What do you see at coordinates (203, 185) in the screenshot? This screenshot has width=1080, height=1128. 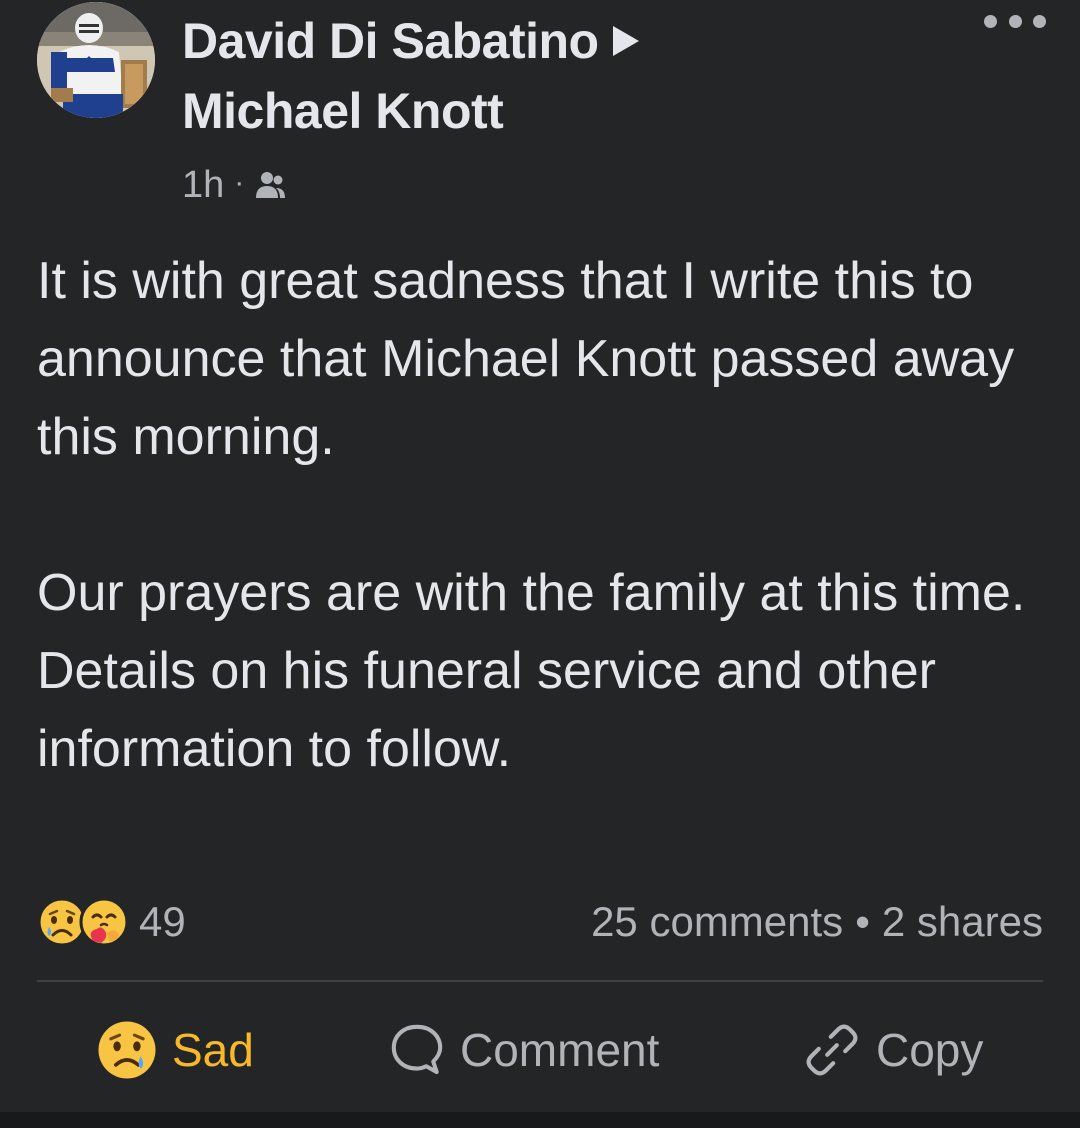 I see `post-time: 1h` at bounding box center [203, 185].